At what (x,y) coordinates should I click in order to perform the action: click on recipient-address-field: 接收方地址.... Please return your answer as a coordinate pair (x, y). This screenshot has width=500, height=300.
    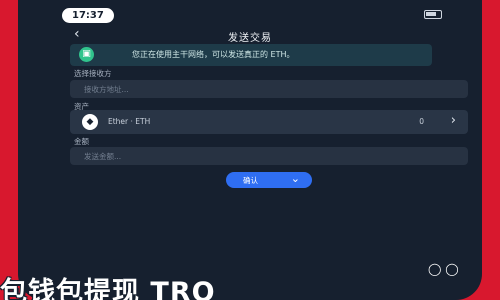
    Looking at the image, I should click on (269, 89).